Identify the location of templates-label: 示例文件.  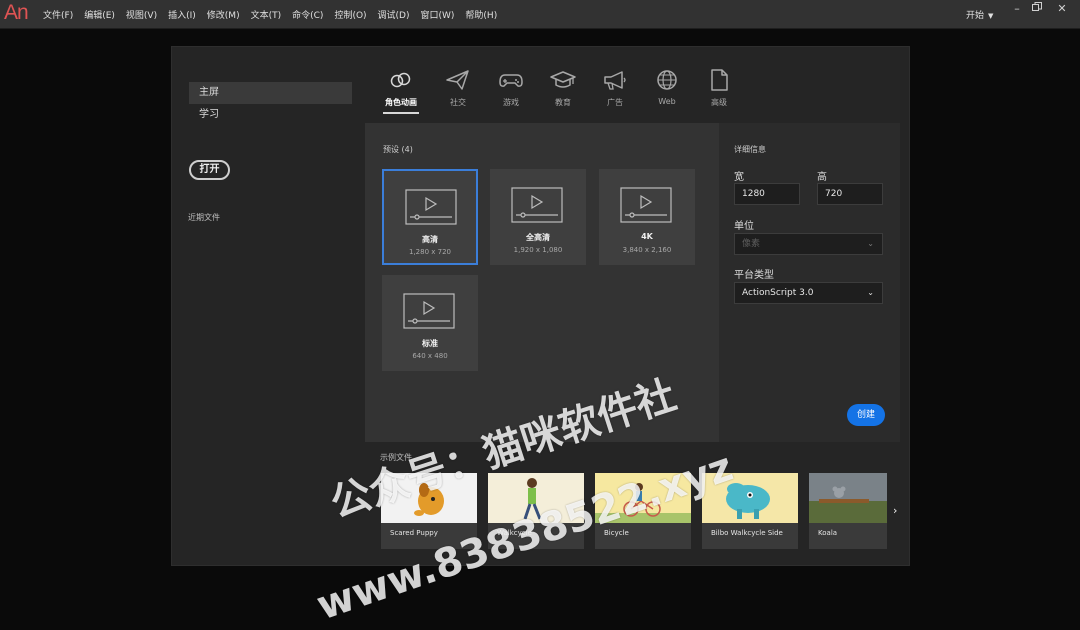
(396, 457).